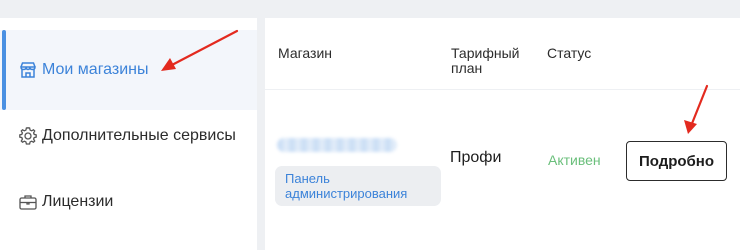  What do you see at coordinates (95, 69) in the screenshot?
I see `sidebar-item-label: Мои магазины` at bounding box center [95, 69].